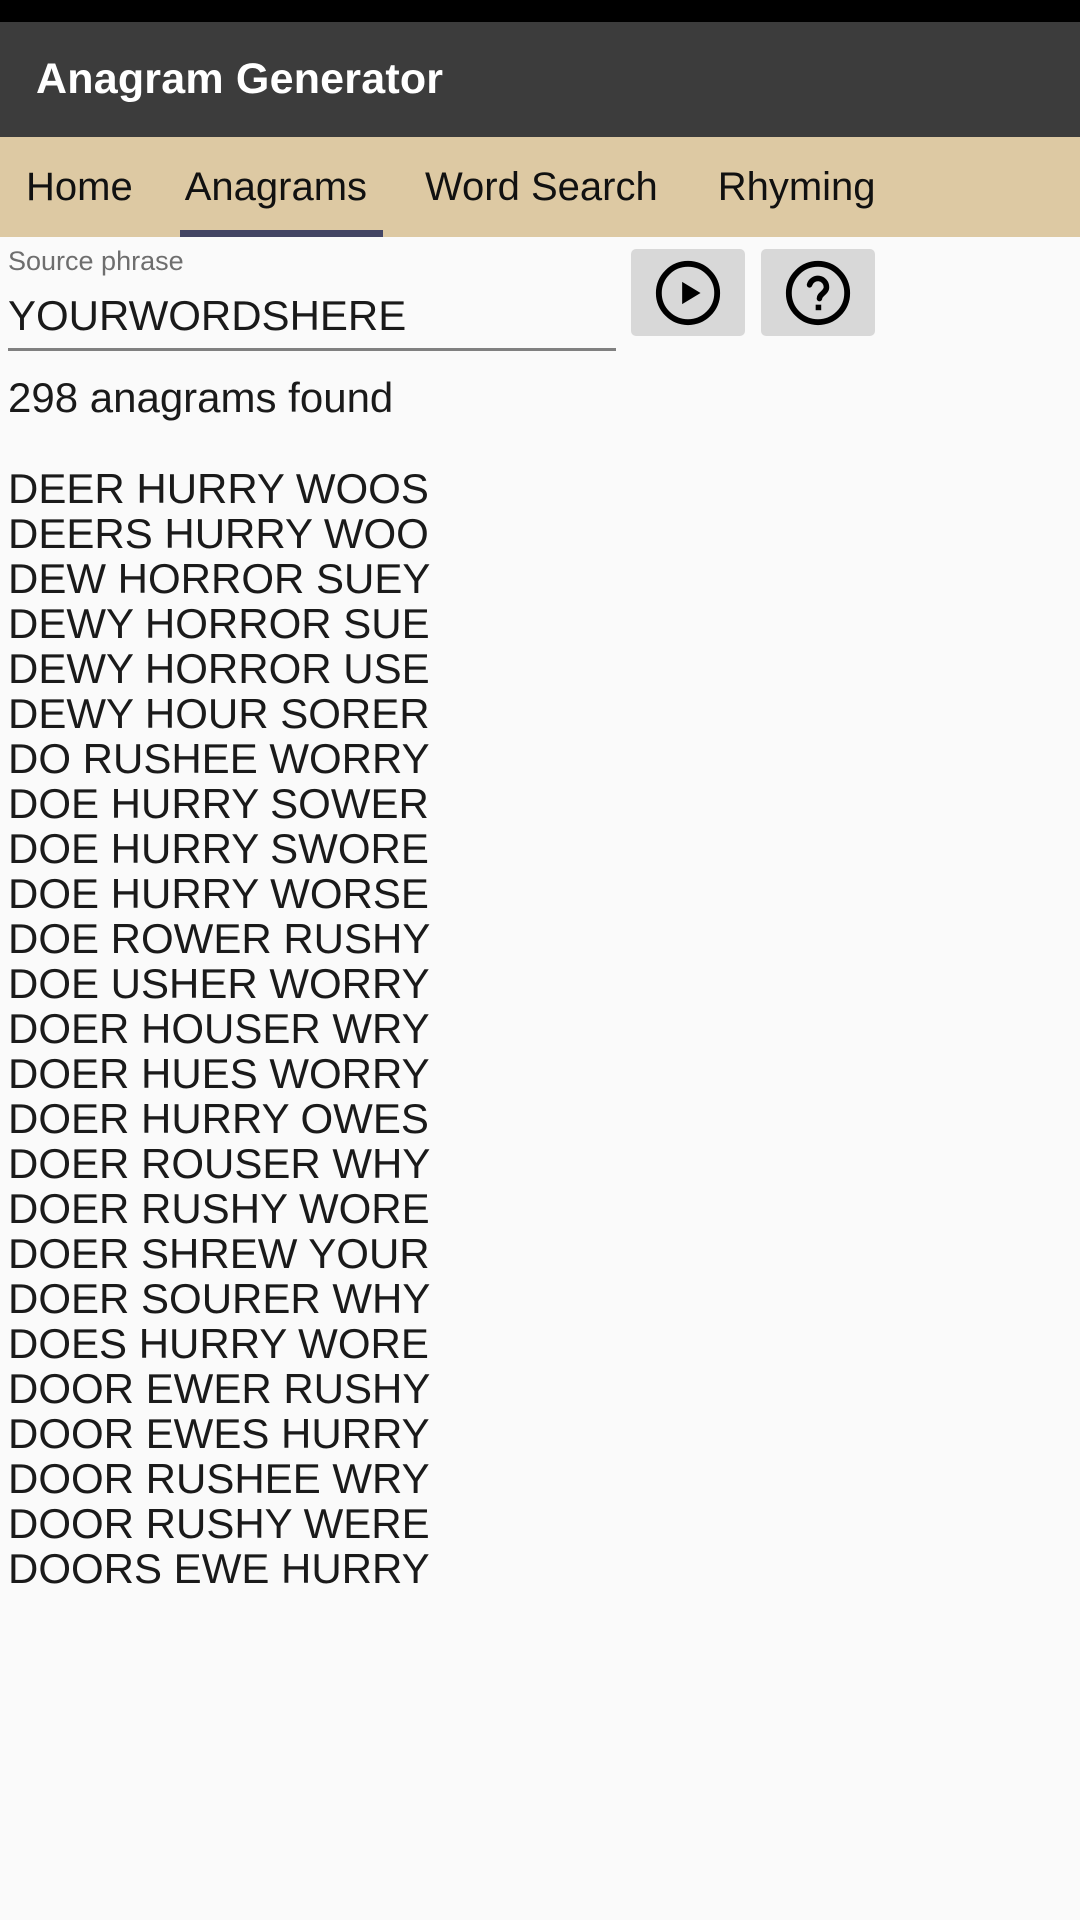 The width and height of the screenshot is (1080, 1920). I want to click on list-item: DOE ROWER RUSHY, so click(544, 938).